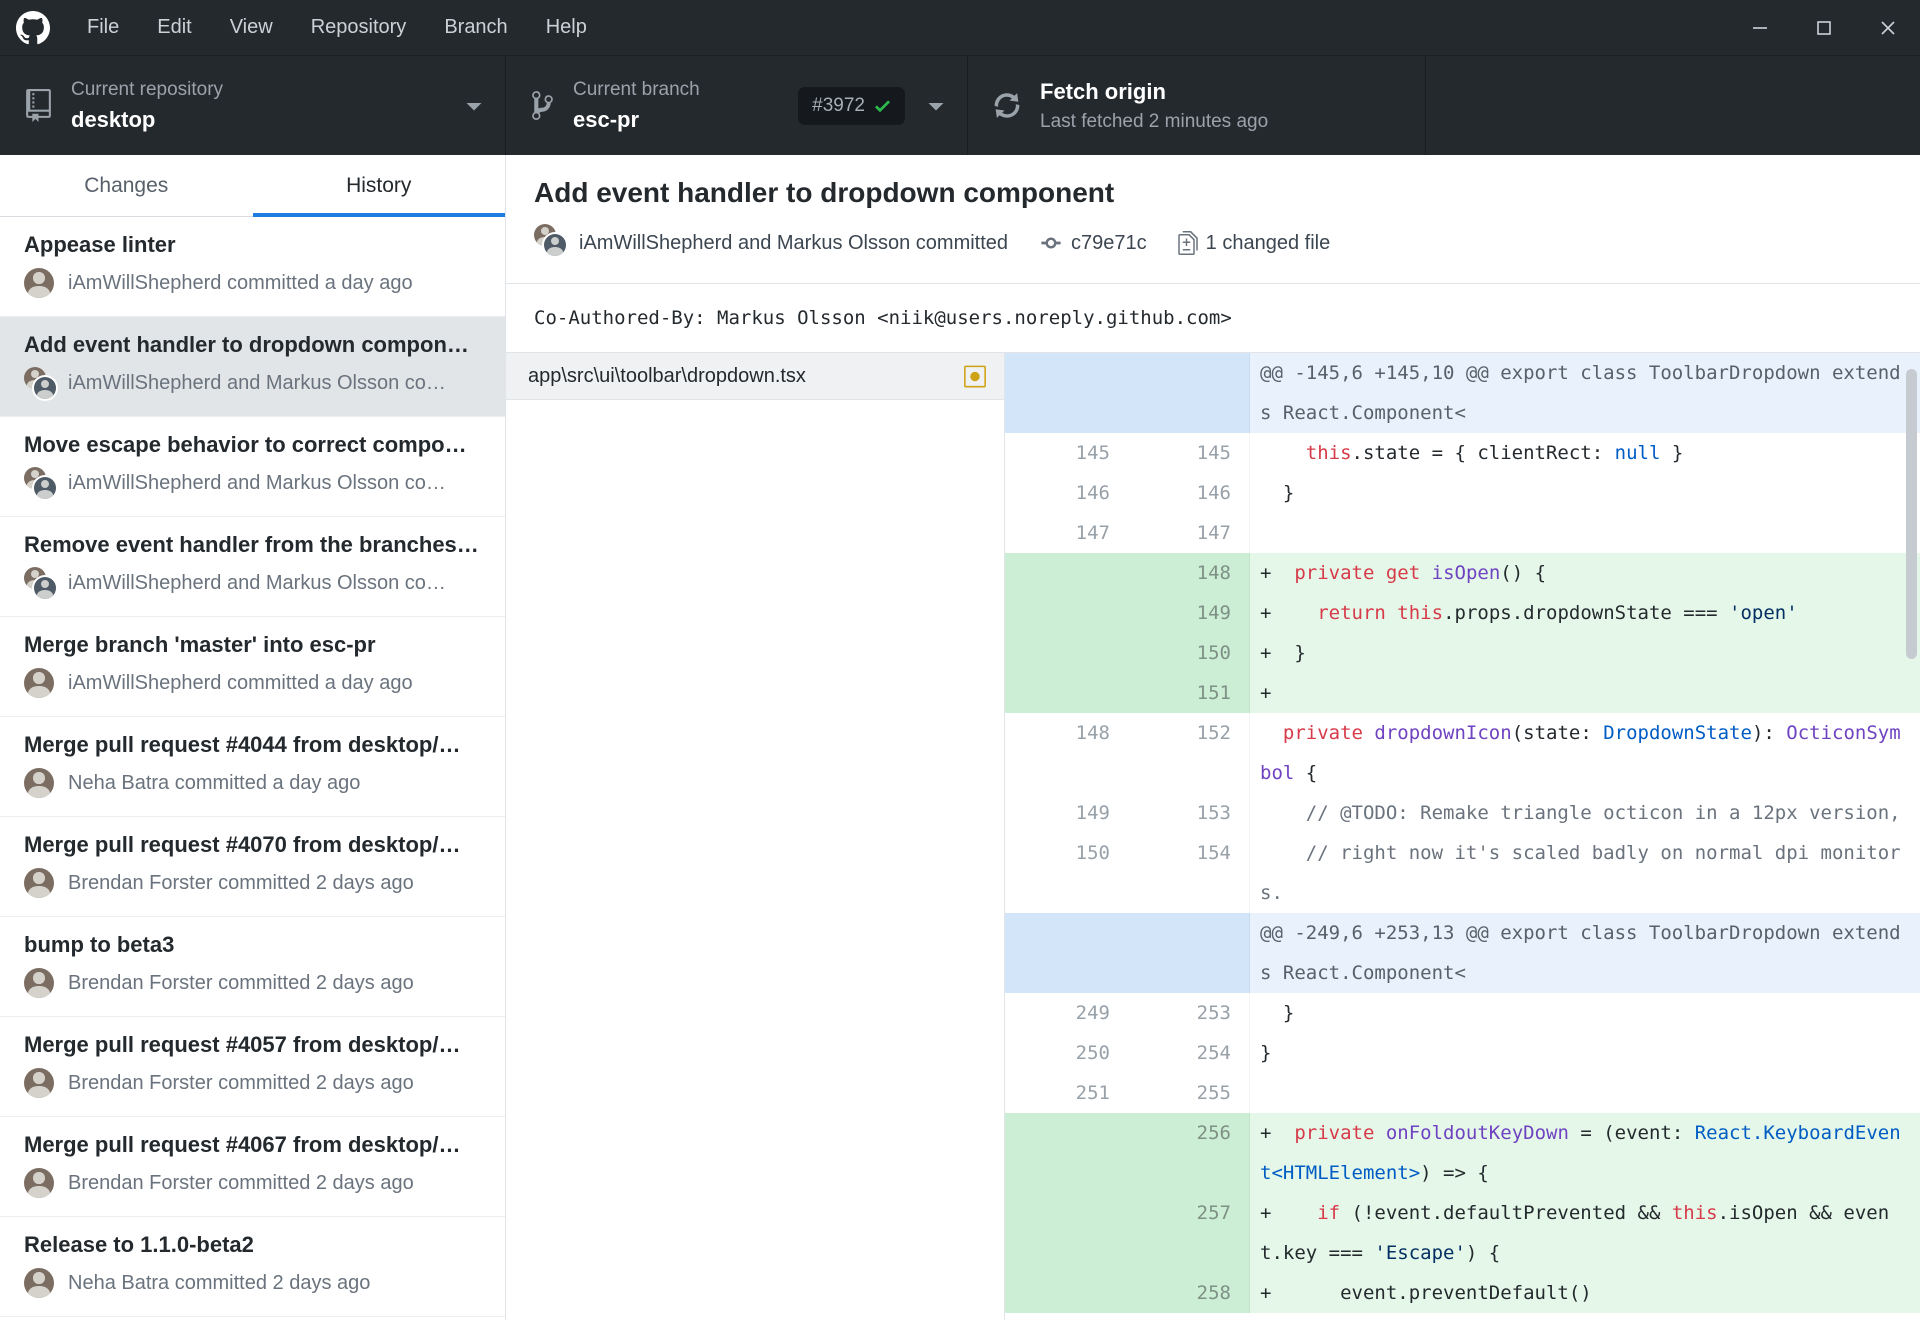 This screenshot has width=1920, height=1320. What do you see at coordinates (1911, 514) in the screenshot?
I see `diff-scrollbar-thumb` at bounding box center [1911, 514].